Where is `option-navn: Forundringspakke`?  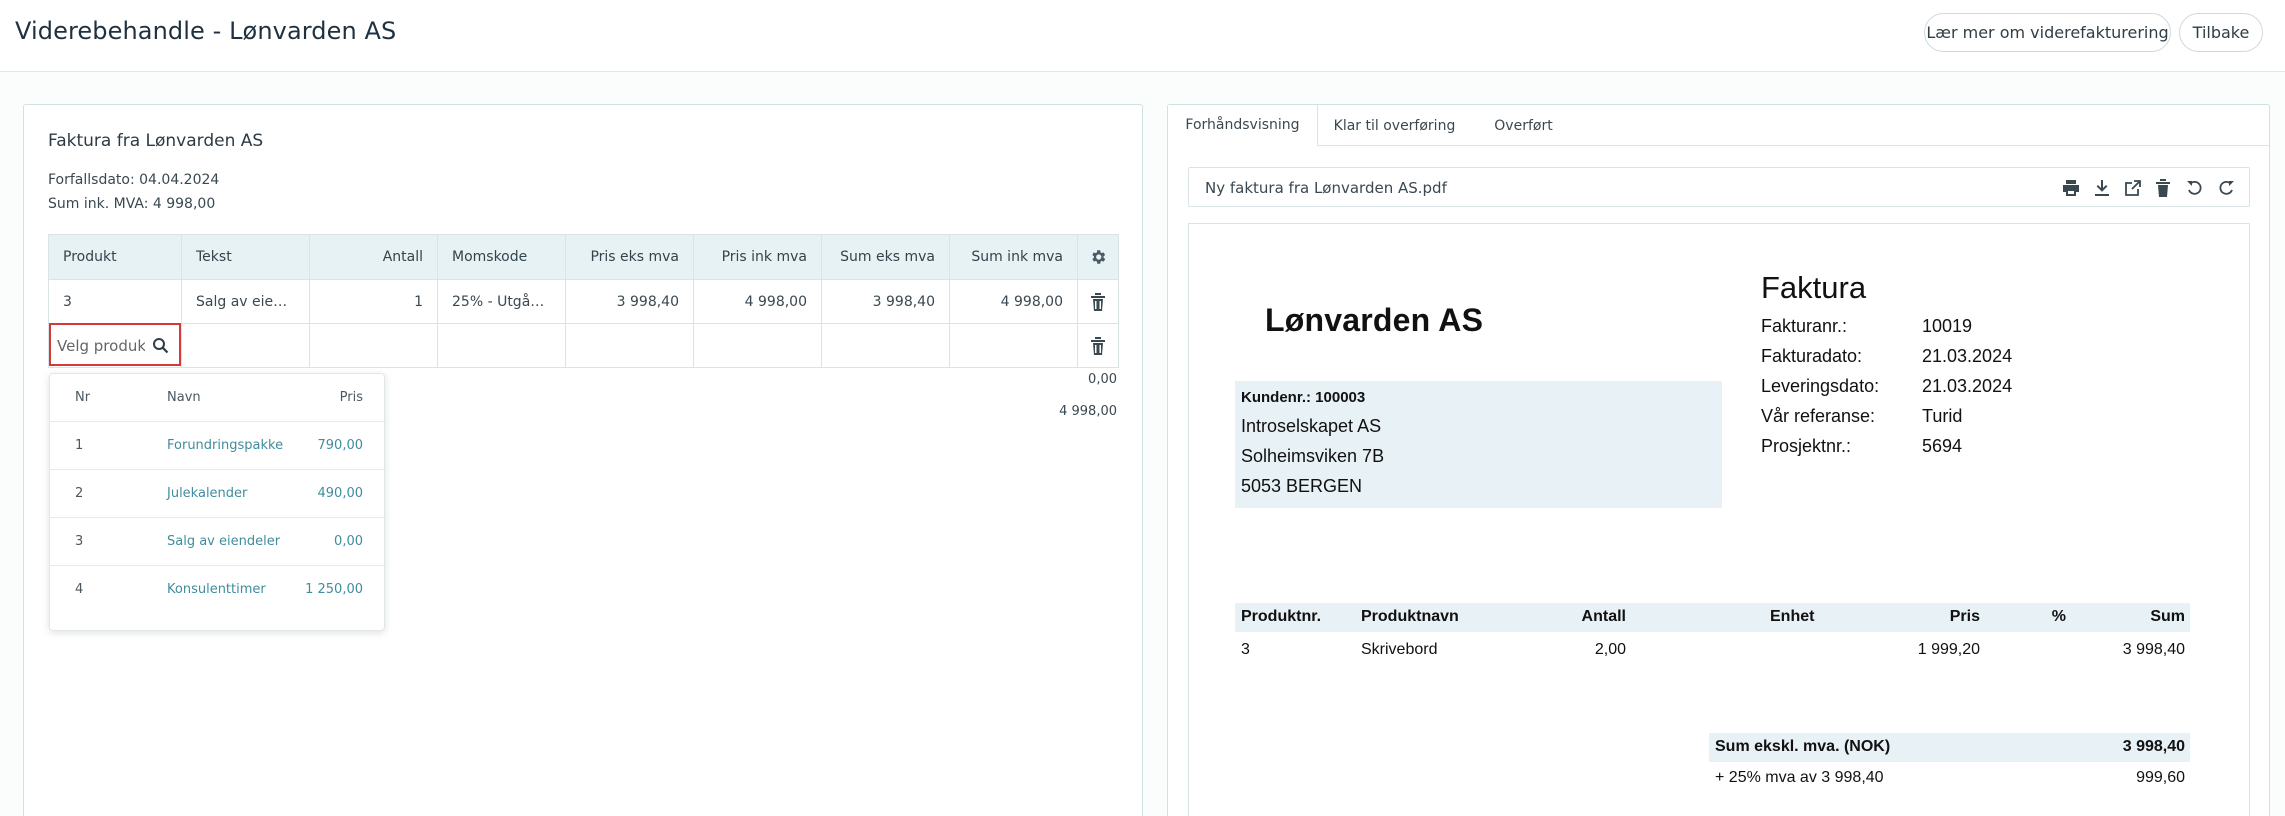
option-navn: Forundringspakke is located at coordinates (225, 445).